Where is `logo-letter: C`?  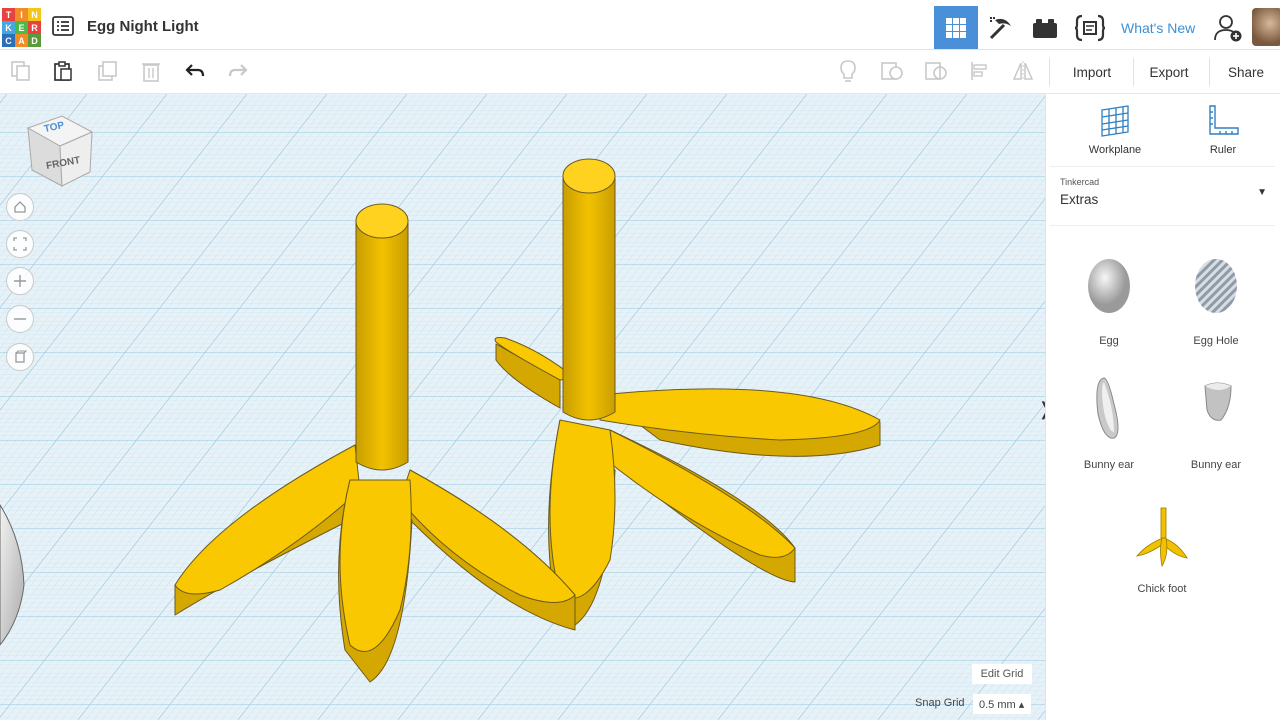
logo-letter: C is located at coordinates (8, 40).